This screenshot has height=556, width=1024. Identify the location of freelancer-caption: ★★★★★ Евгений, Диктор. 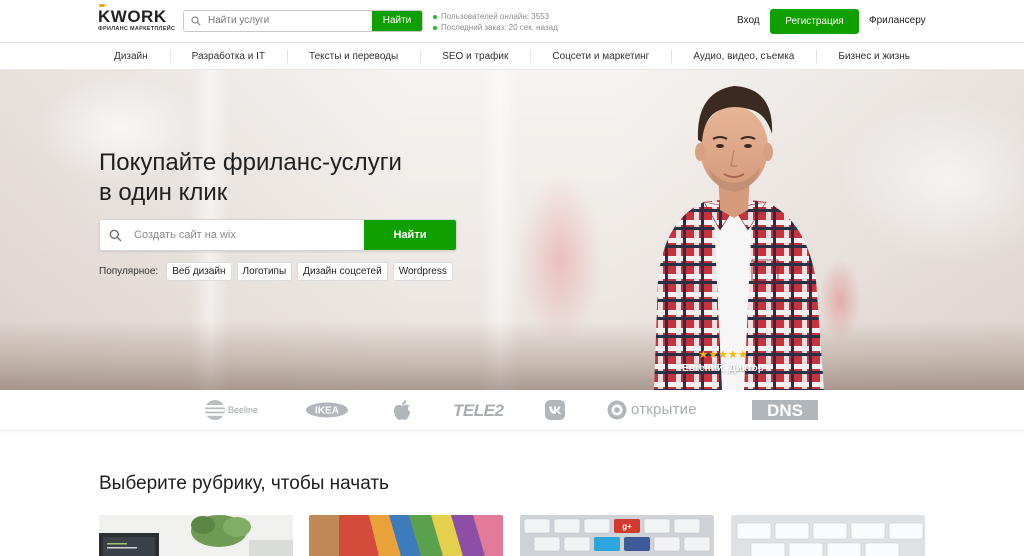
(723, 361).